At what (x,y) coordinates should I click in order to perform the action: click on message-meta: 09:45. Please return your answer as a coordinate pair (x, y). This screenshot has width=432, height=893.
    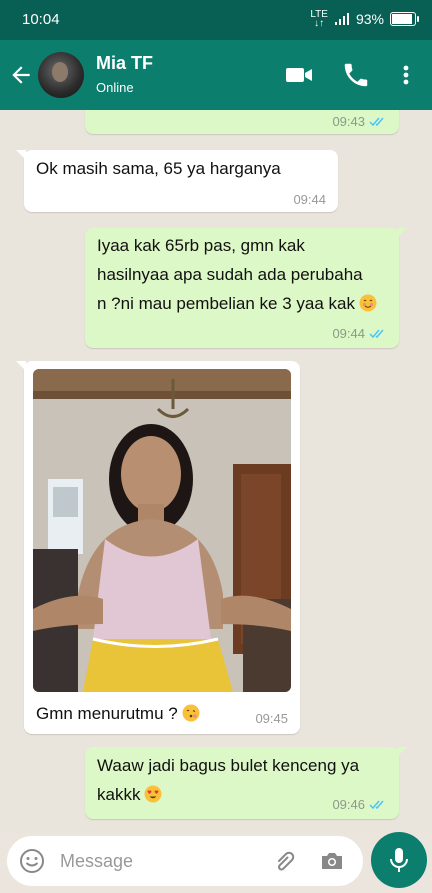
    Looking at the image, I should click on (271, 718).